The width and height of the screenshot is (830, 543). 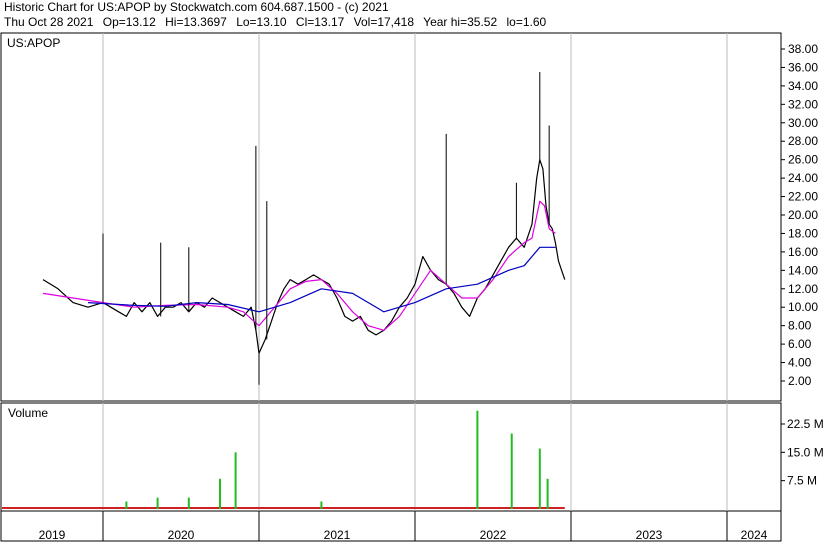 I want to click on price-y-tick-label: 18.00, so click(x=803, y=233).